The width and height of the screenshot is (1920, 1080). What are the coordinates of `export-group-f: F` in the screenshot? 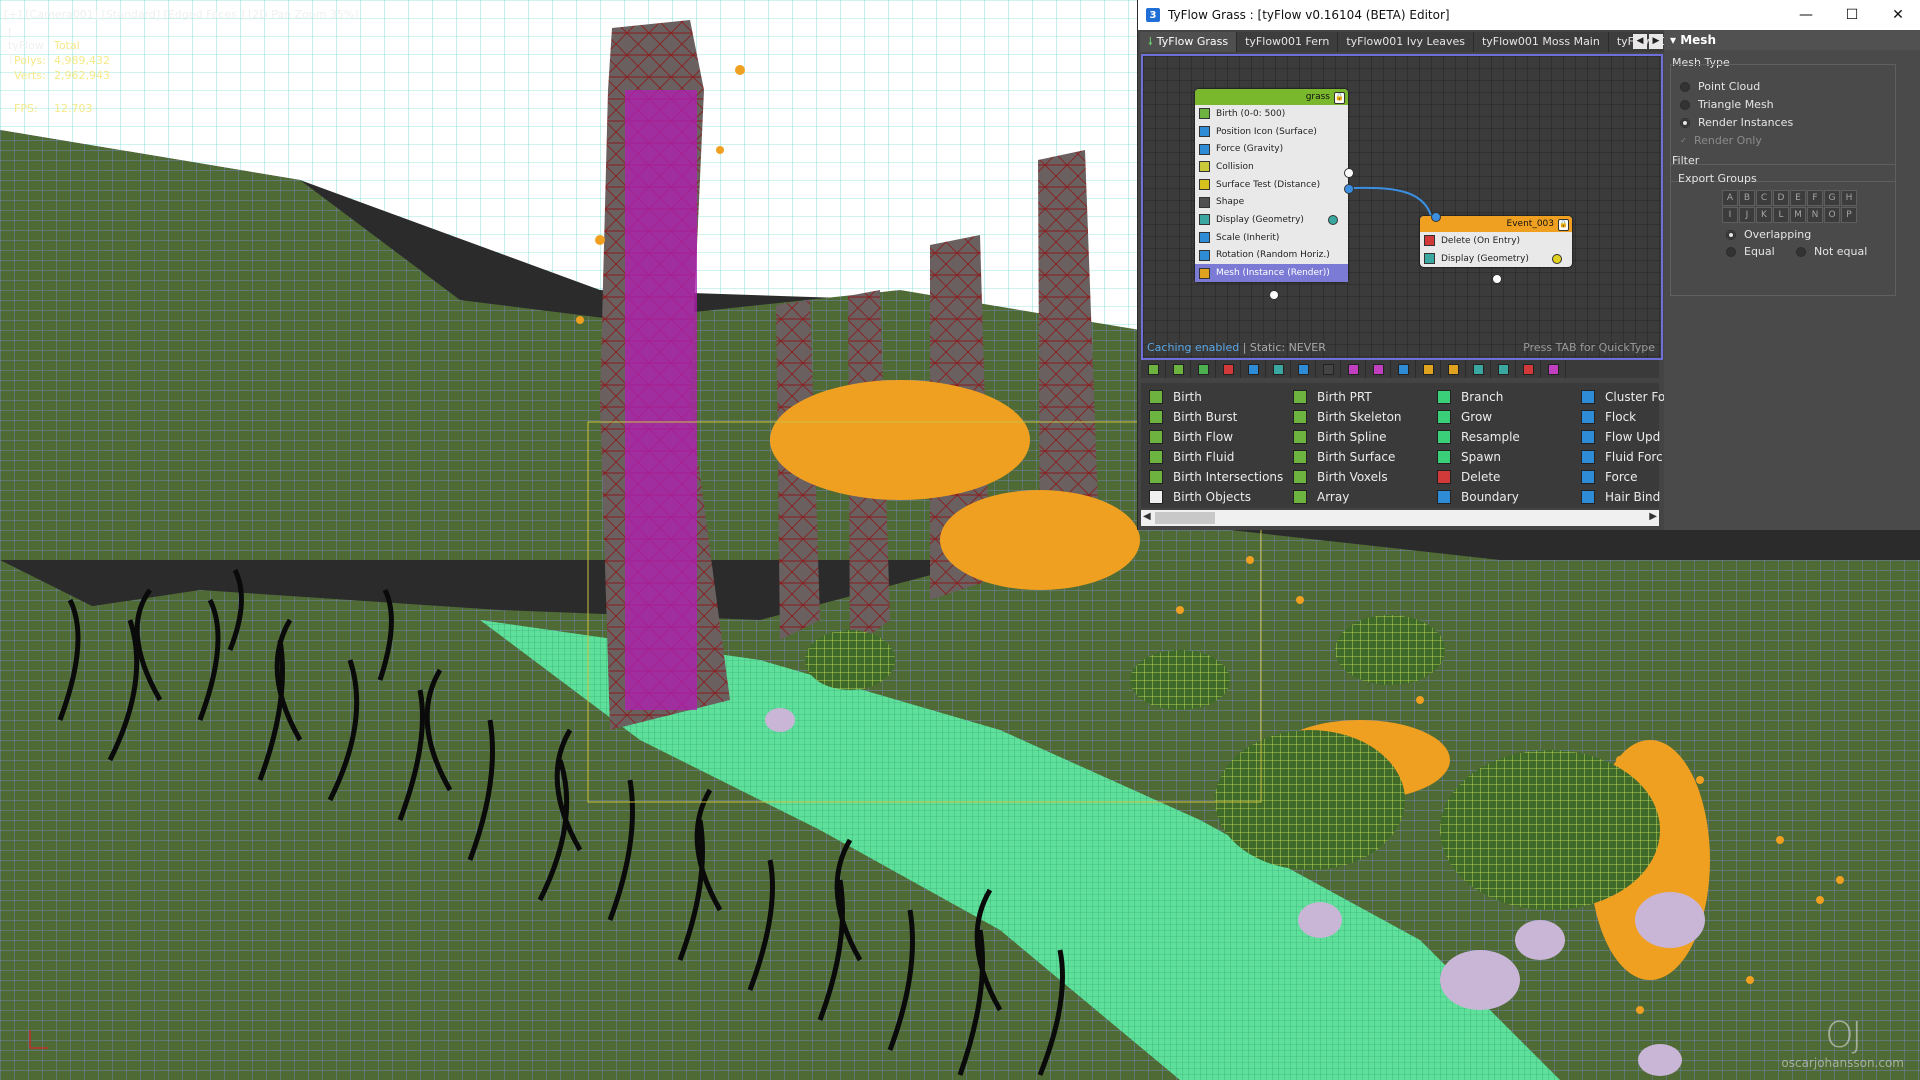 It's located at (1815, 198).